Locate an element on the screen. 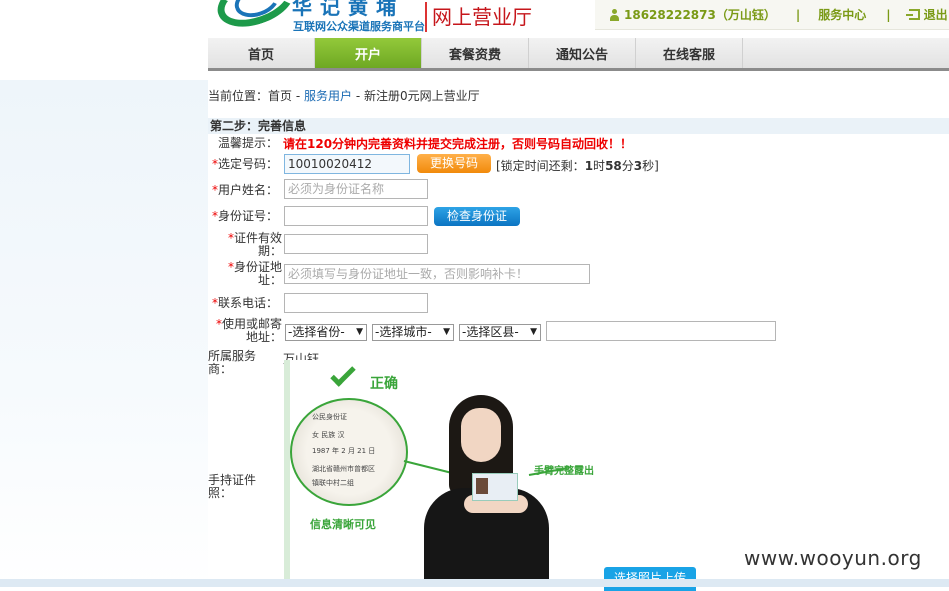  number-label: *选定号码： is located at coordinates (244, 164).